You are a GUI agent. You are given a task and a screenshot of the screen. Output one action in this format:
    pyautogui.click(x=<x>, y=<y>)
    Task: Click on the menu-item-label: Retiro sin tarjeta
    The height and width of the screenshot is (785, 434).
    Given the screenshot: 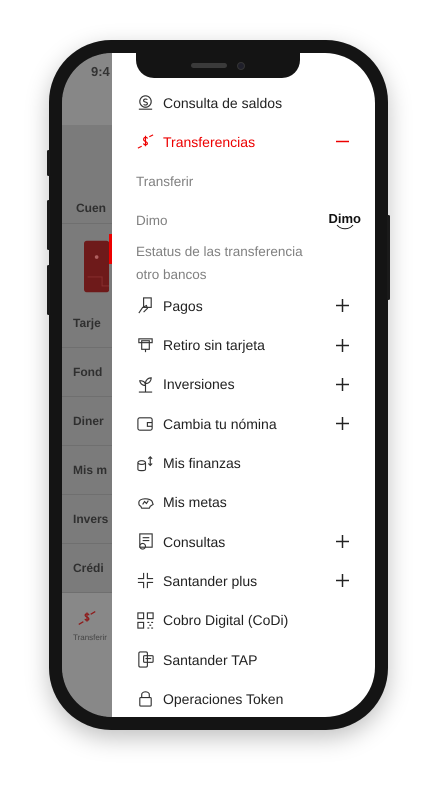 What is the action you would take?
    pyautogui.click(x=214, y=345)
    